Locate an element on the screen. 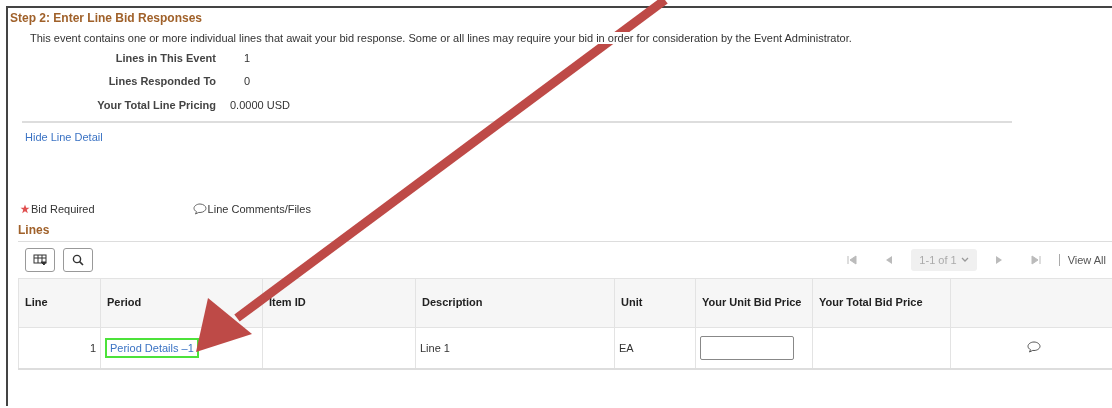 The image size is (1112, 408). star-icon is located at coordinates (25, 208).